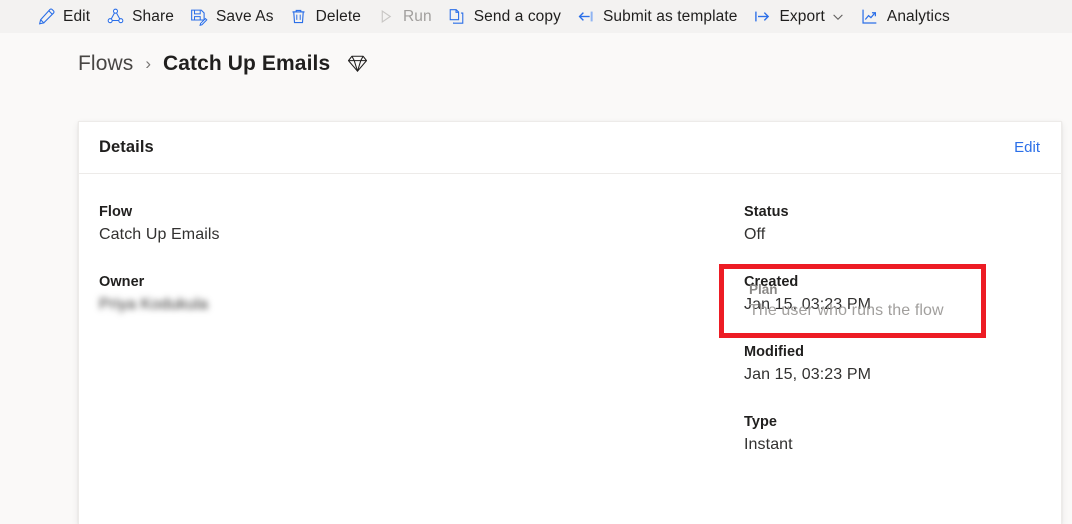 Image resolution: width=1072 pixels, height=524 pixels. I want to click on run-button: Run, so click(405, 16).